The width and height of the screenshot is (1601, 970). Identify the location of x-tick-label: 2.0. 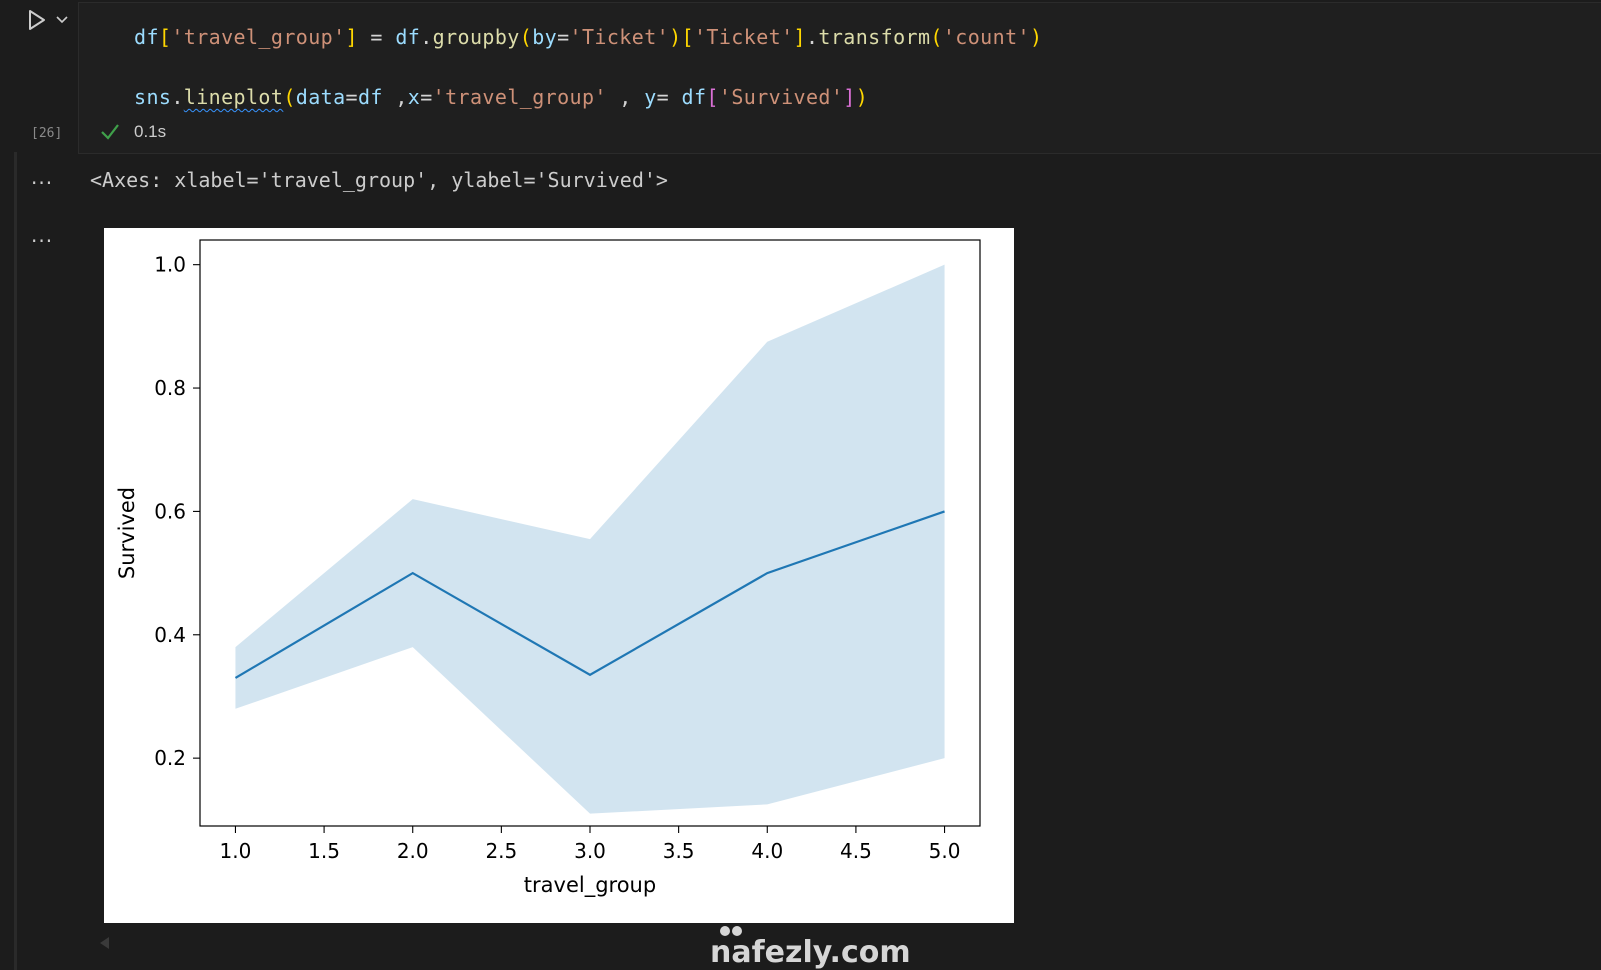
(413, 851).